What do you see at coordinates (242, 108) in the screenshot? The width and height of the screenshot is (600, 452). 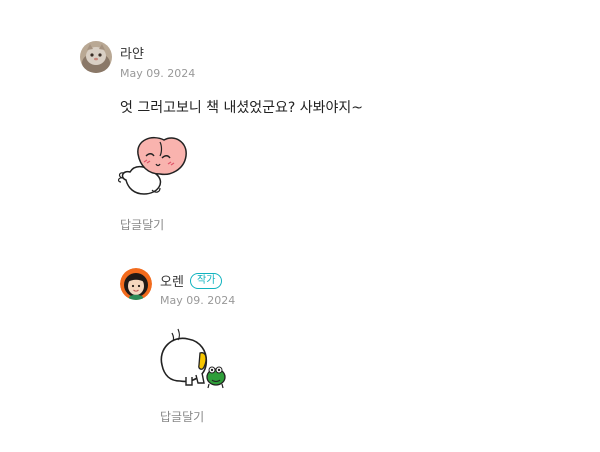 I see `comment-text: 엇 그러고보니 책 내셨었군요? 사봐야지~` at bounding box center [242, 108].